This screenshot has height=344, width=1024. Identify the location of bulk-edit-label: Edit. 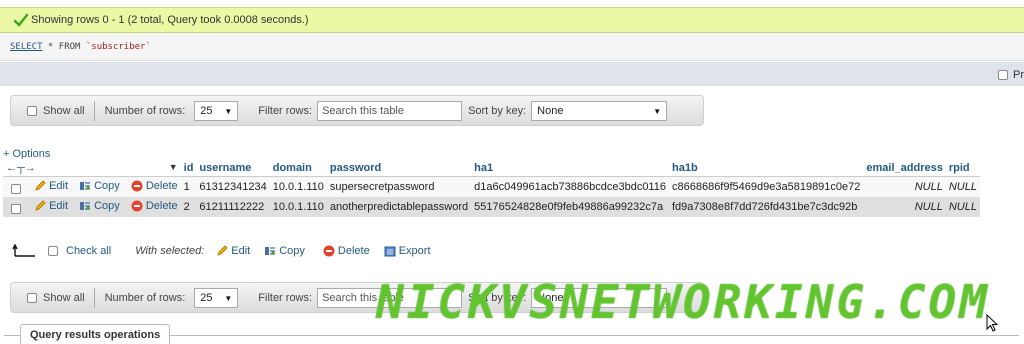
(241, 251).